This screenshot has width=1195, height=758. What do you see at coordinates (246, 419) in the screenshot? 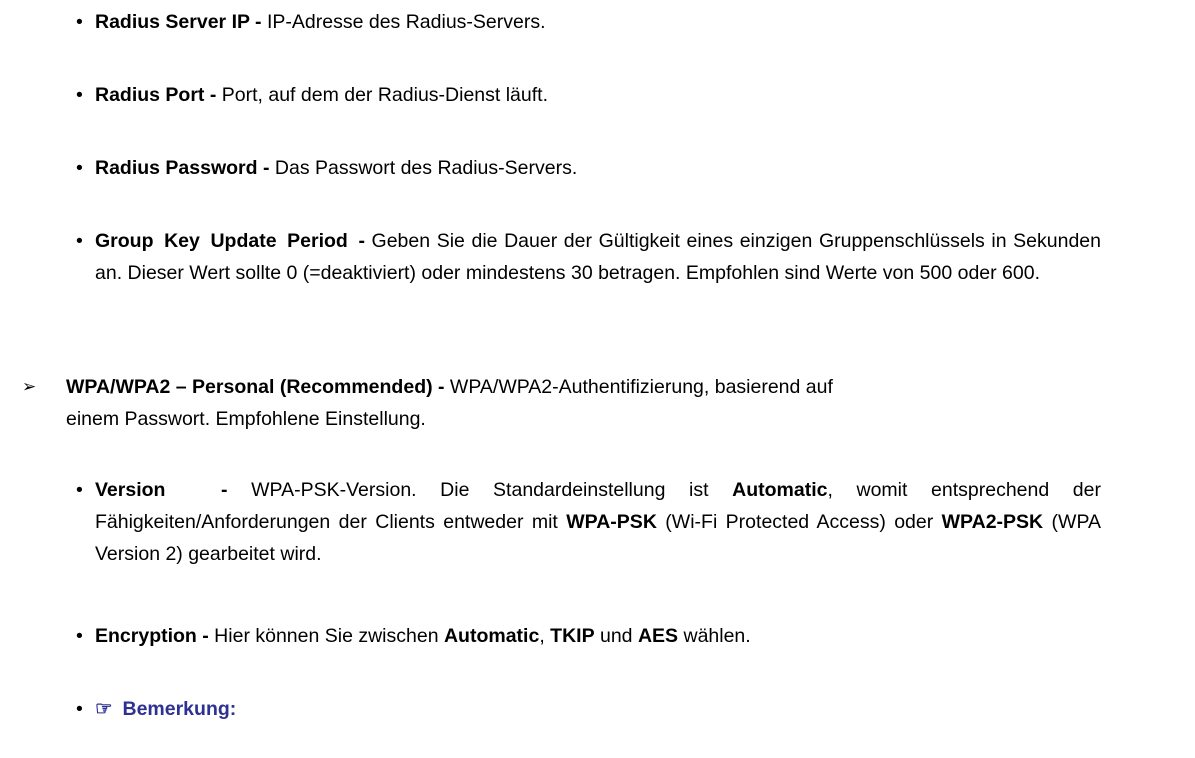
I see `term-description-continued: einem Passwort. Empfohlene Einstellung.` at bounding box center [246, 419].